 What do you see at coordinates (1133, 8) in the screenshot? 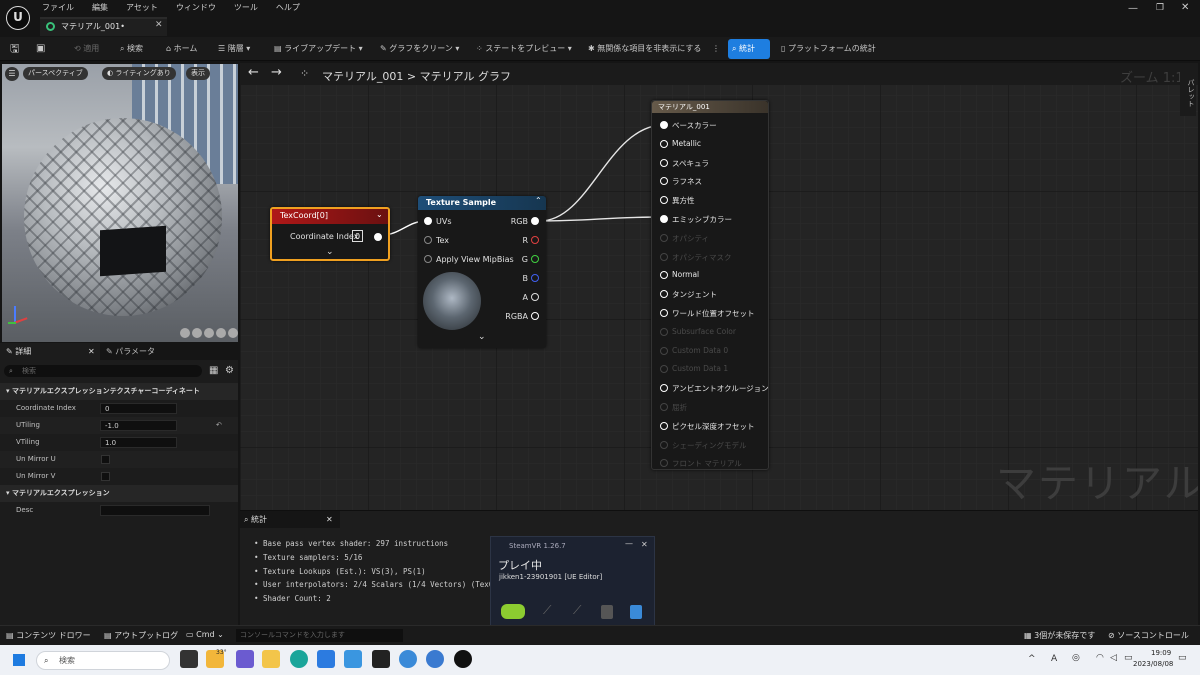
I see `minimize-icon: —` at bounding box center [1133, 8].